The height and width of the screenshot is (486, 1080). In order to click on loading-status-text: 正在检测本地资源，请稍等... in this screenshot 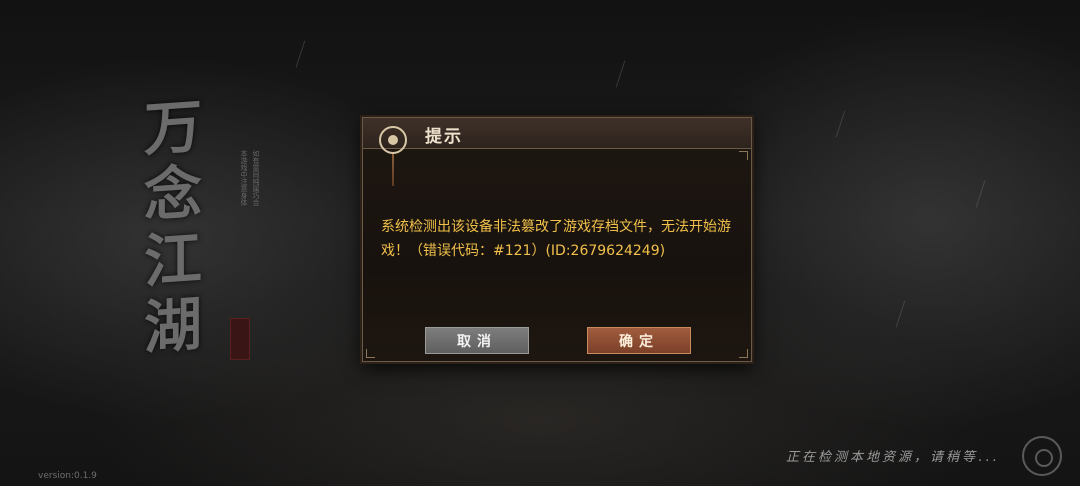, I will do `click(893, 457)`.